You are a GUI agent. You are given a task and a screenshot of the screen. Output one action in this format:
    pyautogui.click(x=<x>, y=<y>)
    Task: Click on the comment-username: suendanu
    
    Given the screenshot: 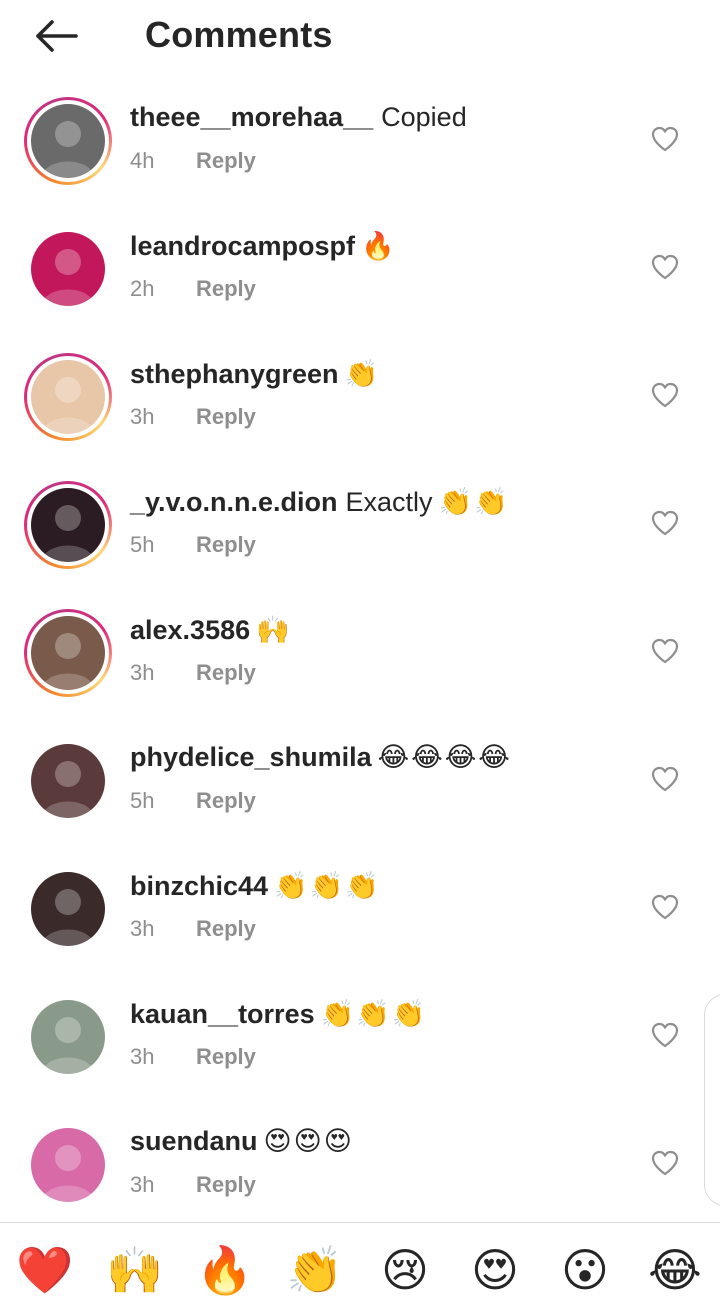 What is the action you would take?
    pyautogui.click(x=194, y=1141)
    